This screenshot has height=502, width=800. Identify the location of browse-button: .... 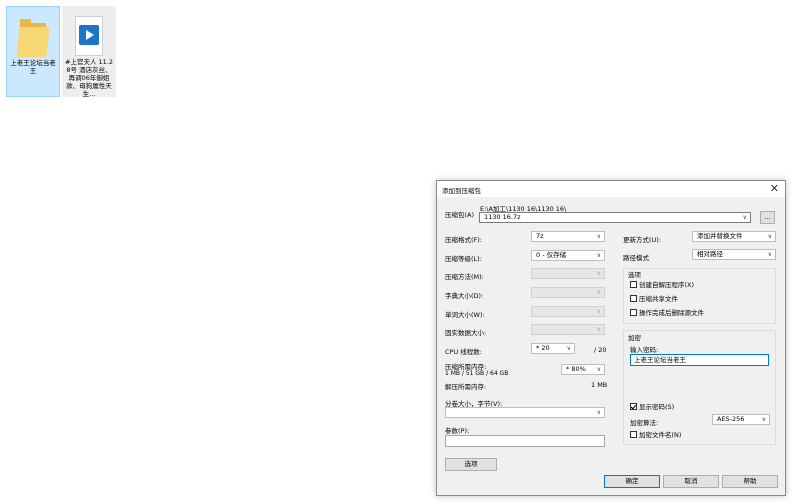
(767, 217).